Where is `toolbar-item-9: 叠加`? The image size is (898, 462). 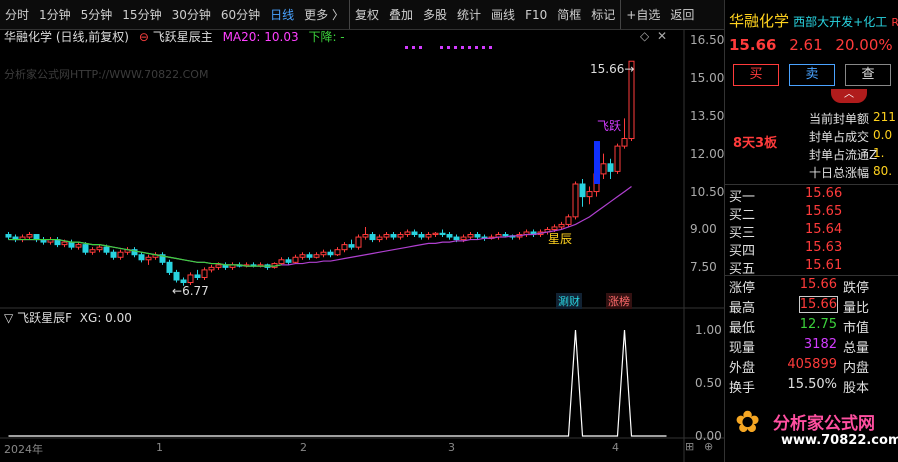
toolbar-item-9: 叠加 is located at coordinates (401, 14).